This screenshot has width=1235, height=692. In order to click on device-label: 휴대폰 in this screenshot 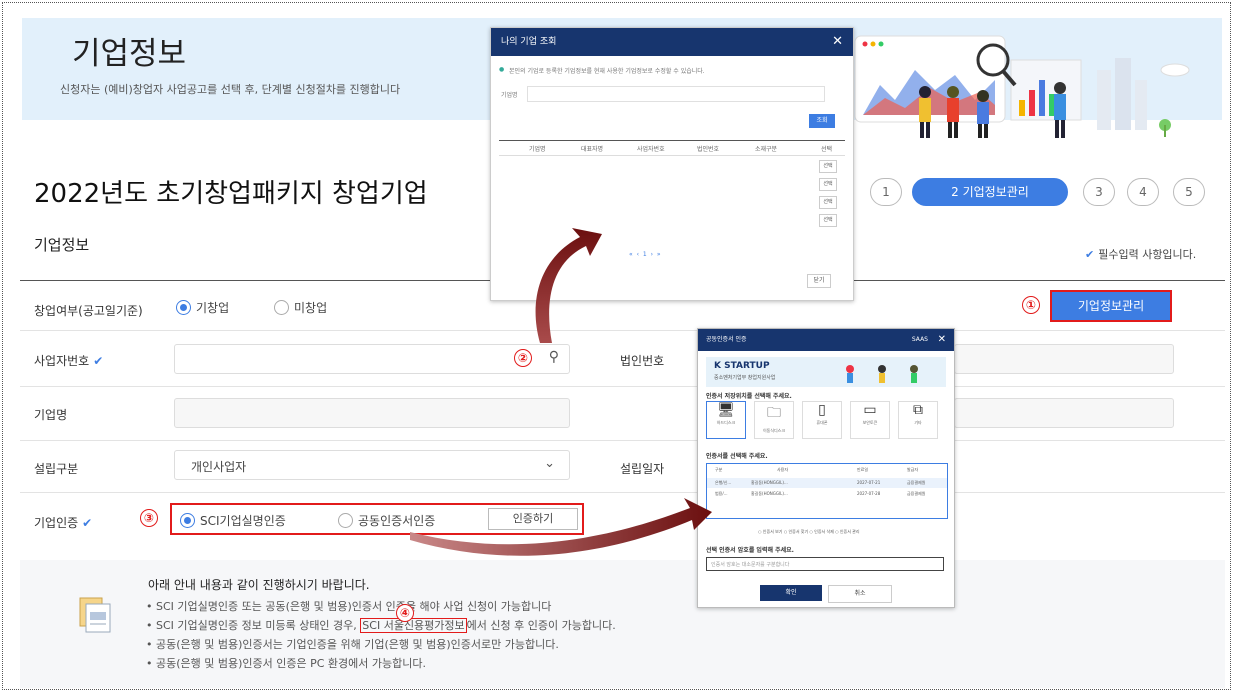, I will do `click(822, 422)`.